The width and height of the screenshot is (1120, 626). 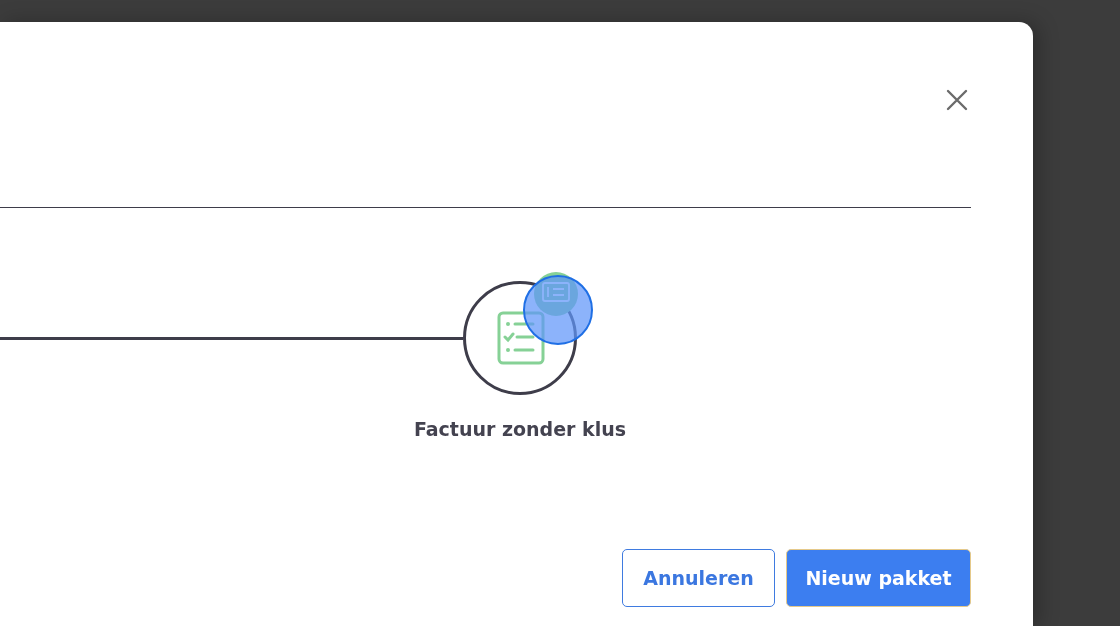 I want to click on cancel-button: Annuleren, so click(x=698, y=578).